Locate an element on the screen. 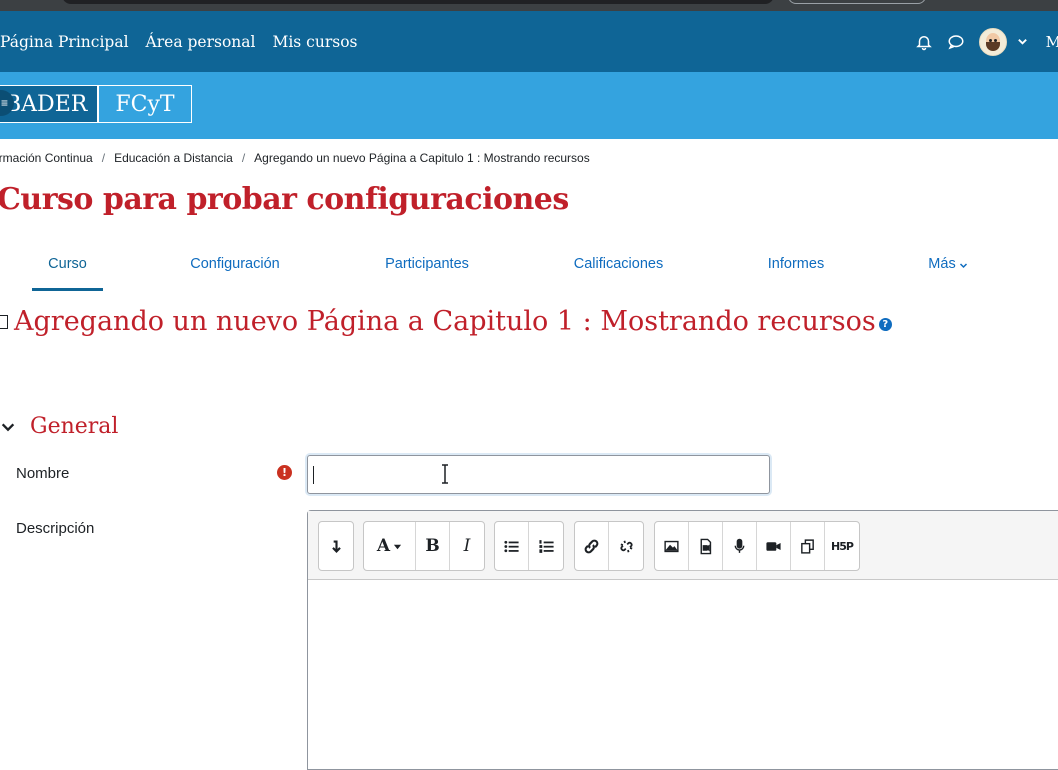 This screenshot has width=1058, height=770. section-general-toggle: General is located at coordinates (59, 426).